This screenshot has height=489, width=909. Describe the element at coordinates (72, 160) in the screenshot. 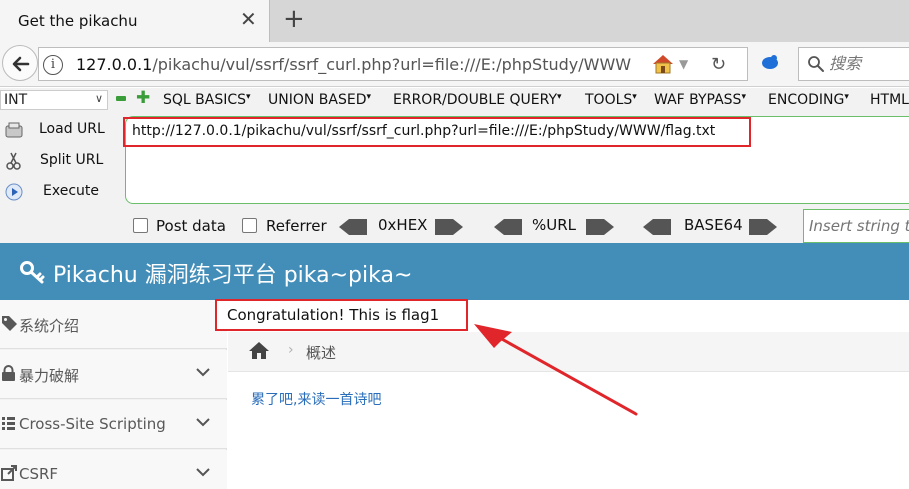

I see `split-url-label: Split URL` at that location.